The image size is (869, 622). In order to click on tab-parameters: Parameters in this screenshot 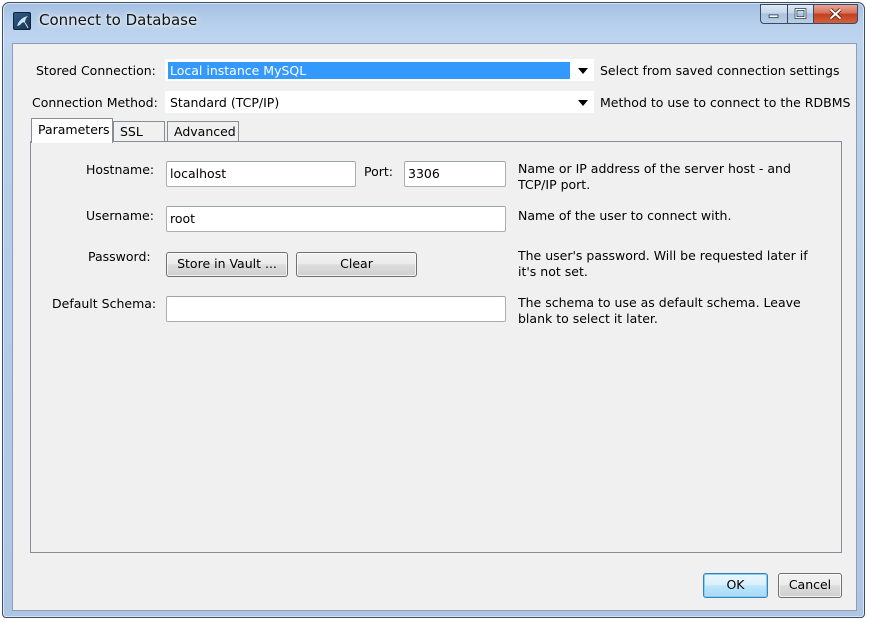, I will do `click(72, 130)`.